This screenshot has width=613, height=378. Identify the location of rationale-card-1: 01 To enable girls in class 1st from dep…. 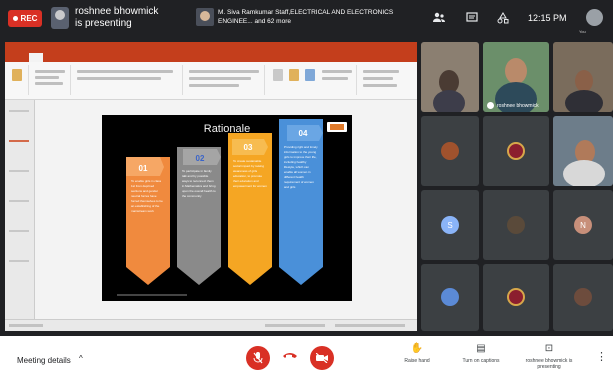
(148, 221).